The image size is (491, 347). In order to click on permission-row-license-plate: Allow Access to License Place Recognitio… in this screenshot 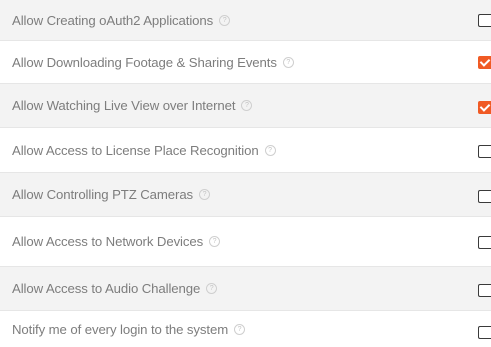, I will do `click(245, 150)`.